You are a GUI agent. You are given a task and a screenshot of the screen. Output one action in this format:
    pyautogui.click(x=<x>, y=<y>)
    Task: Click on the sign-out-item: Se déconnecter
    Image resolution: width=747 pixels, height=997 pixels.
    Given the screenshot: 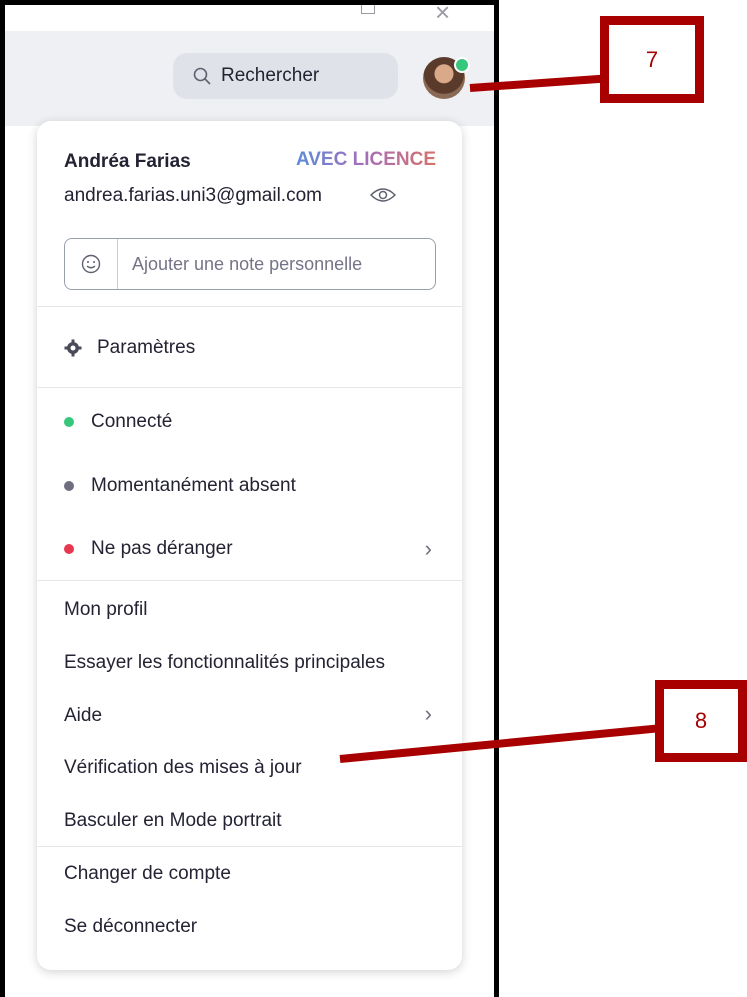 What is the action you would take?
    pyautogui.click(x=130, y=927)
    